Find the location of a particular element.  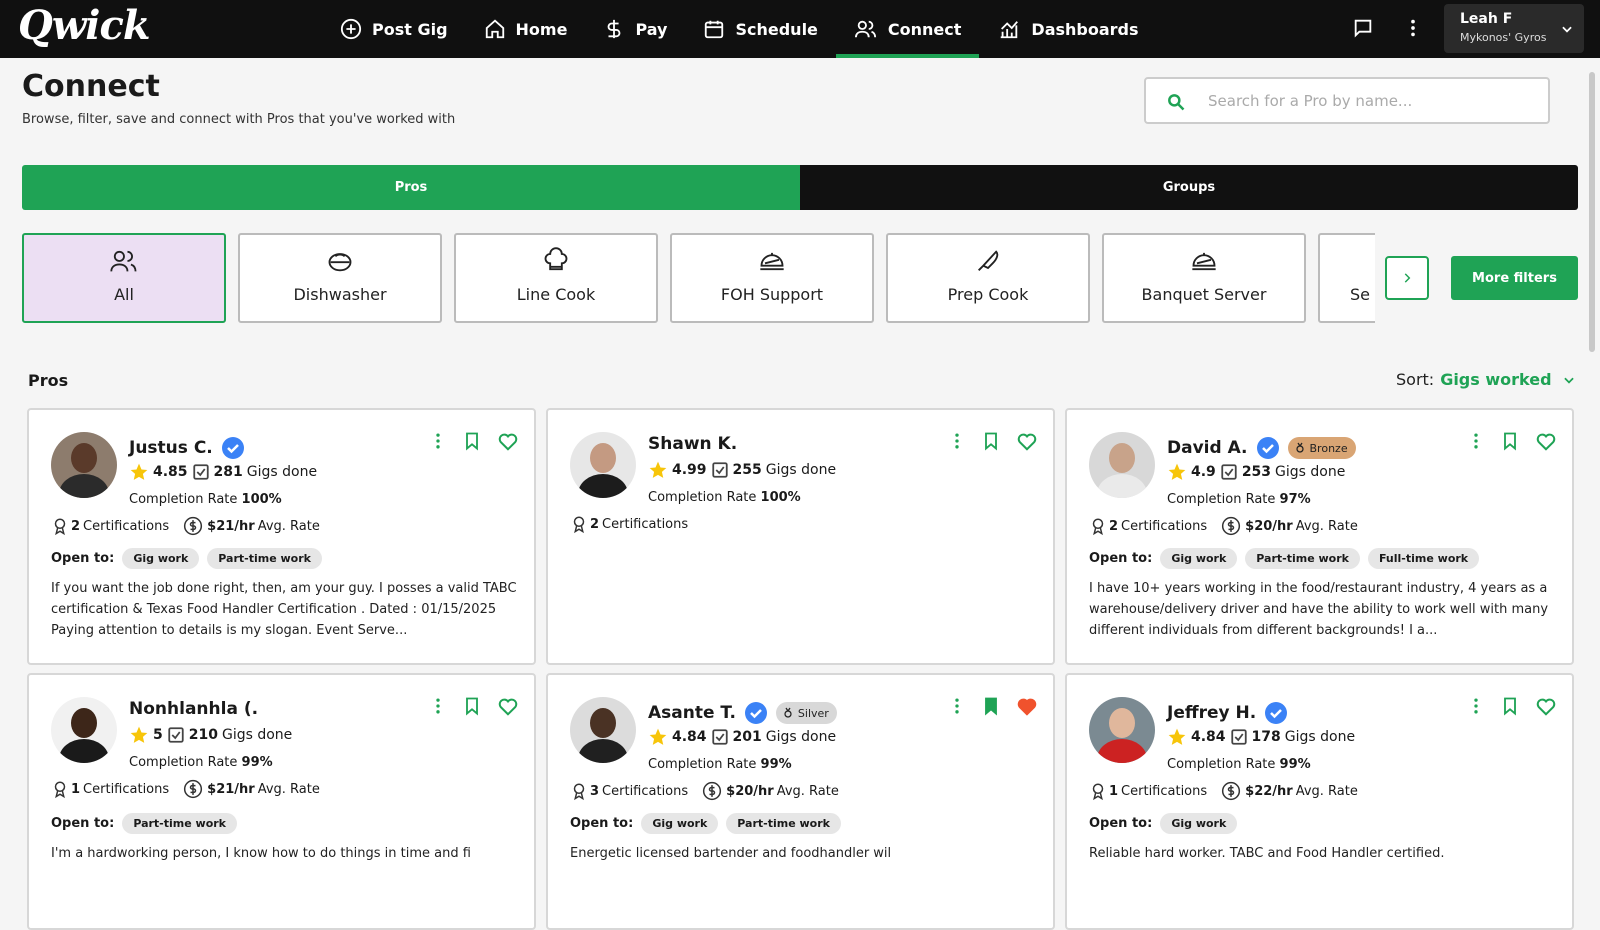

categories-next-button is located at coordinates (1407, 278).